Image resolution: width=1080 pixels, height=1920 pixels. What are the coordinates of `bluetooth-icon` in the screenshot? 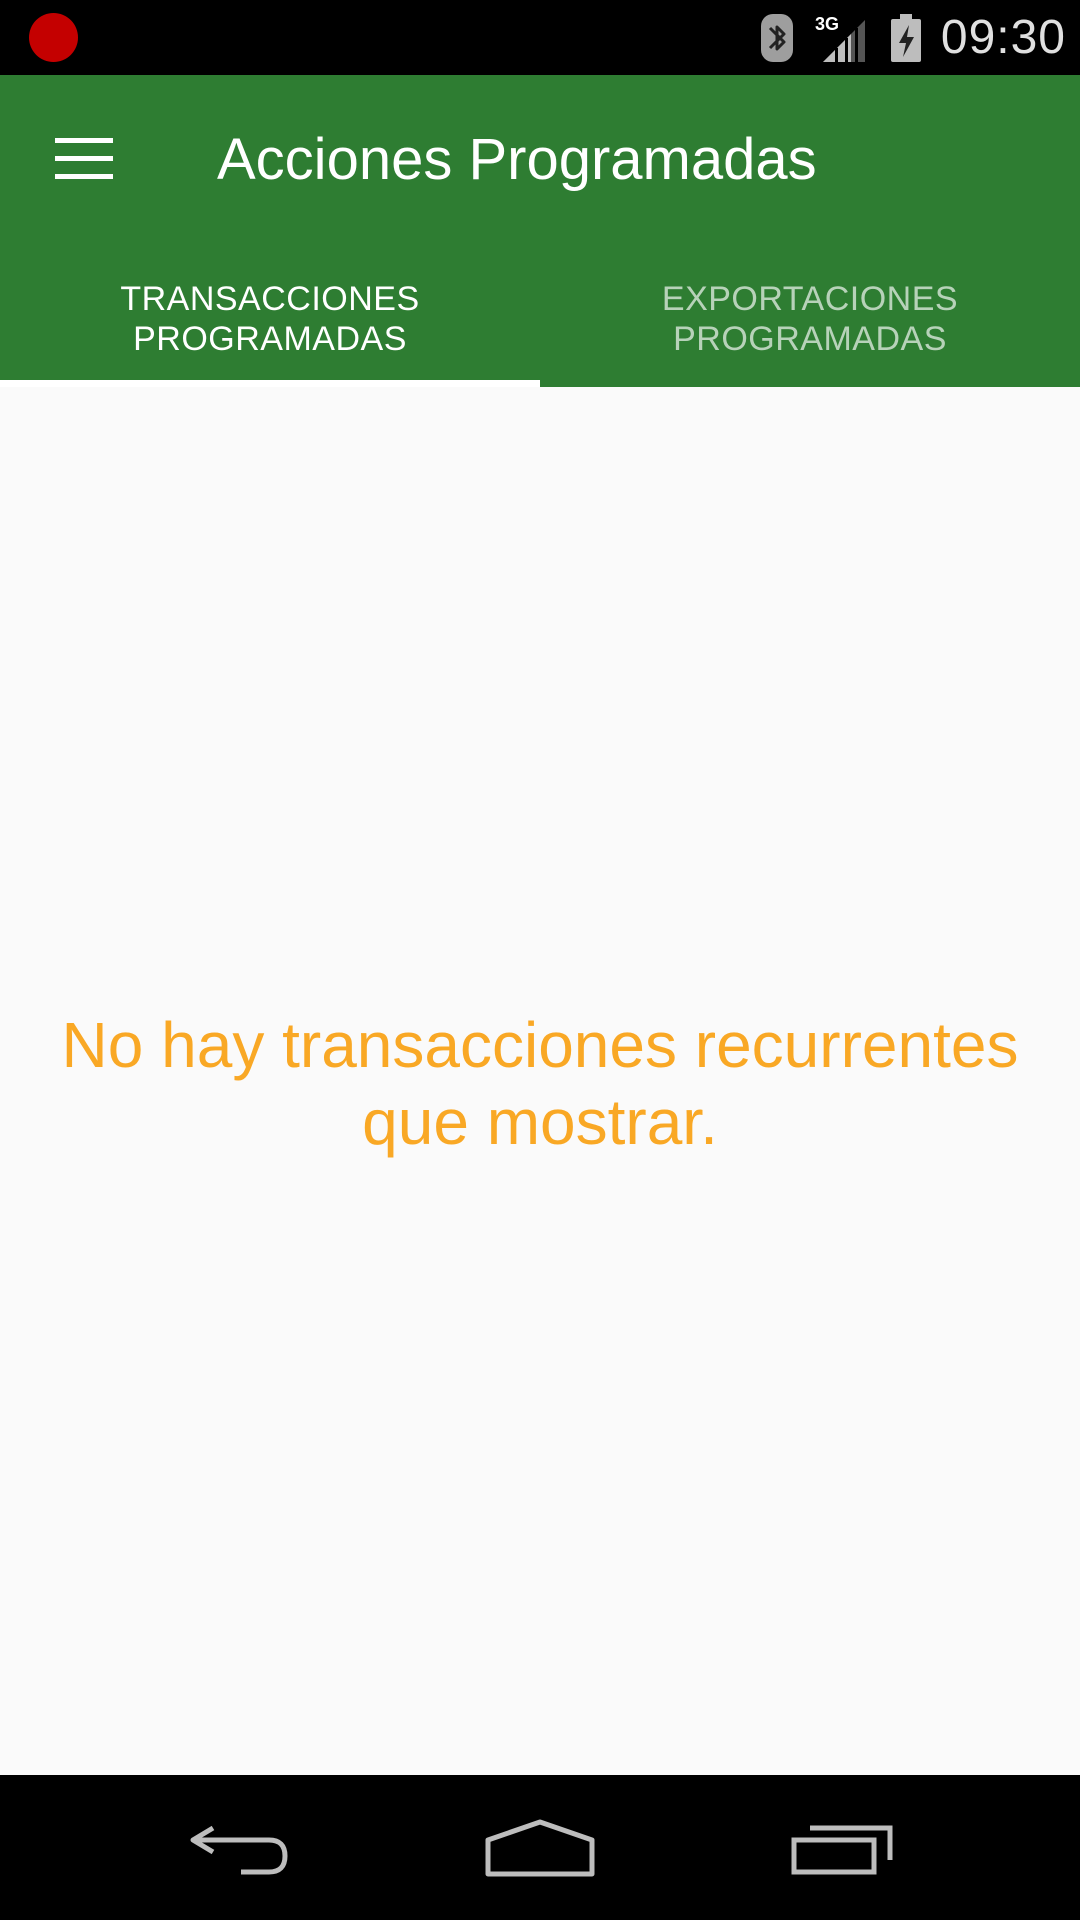 It's located at (777, 38).